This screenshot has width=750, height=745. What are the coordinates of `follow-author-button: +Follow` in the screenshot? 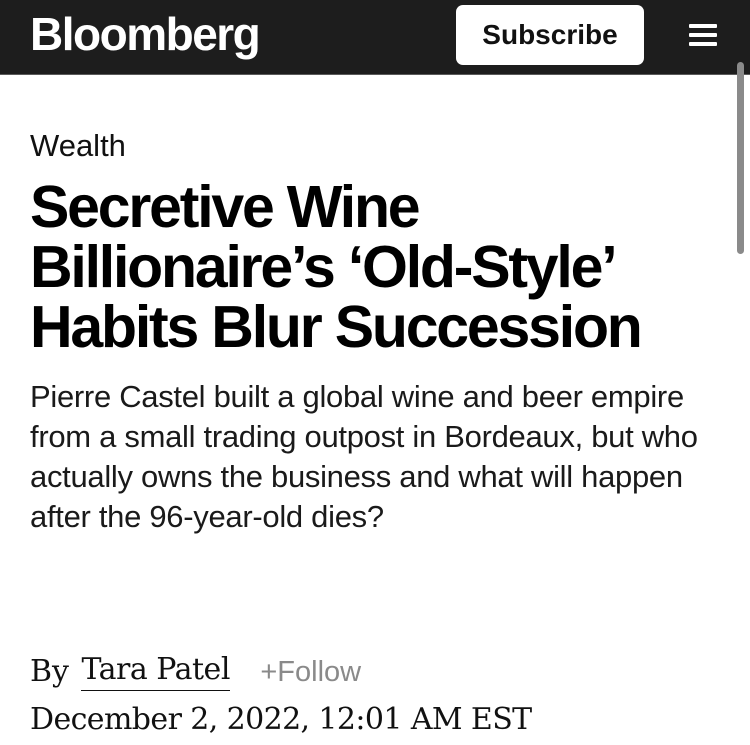 It's located at (310, 672).